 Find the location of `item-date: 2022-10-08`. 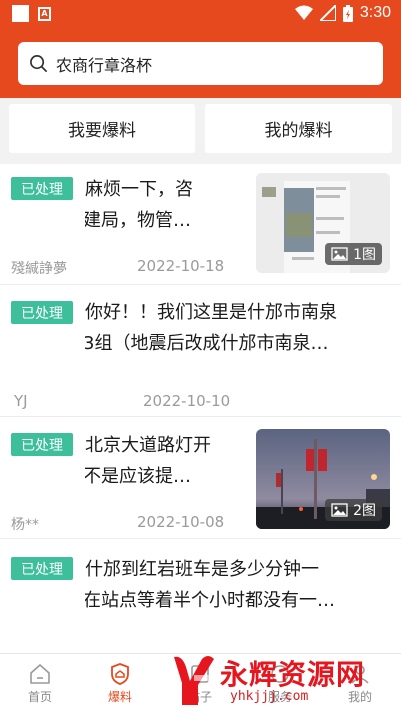

item-date: 2022-10-08 is located at coordinates (181, 522).